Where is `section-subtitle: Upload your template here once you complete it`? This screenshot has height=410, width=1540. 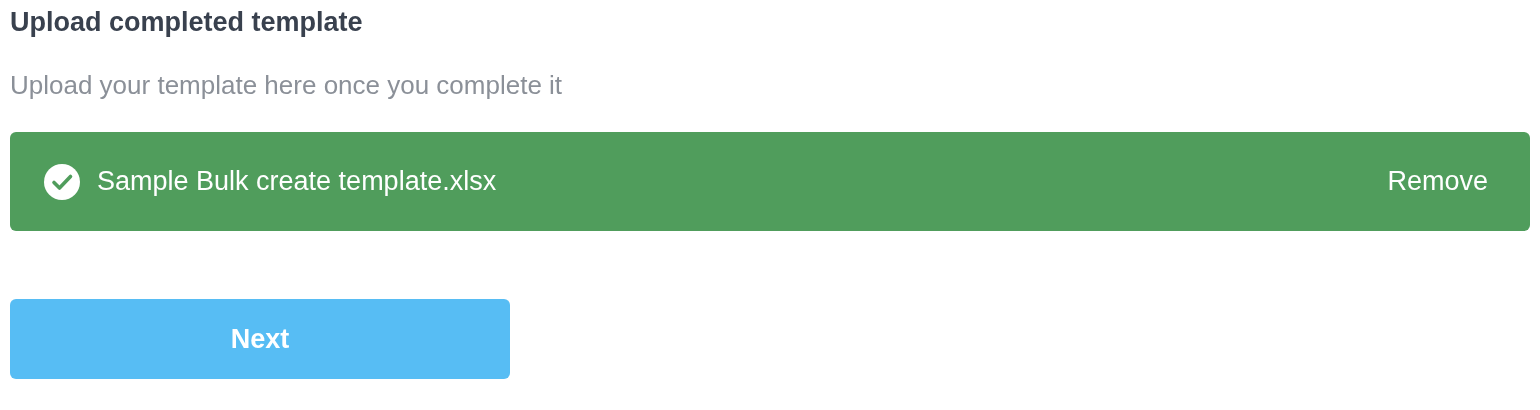
section-subtitle: Upload your template here once you complete it is located at coordinates (286, 85).